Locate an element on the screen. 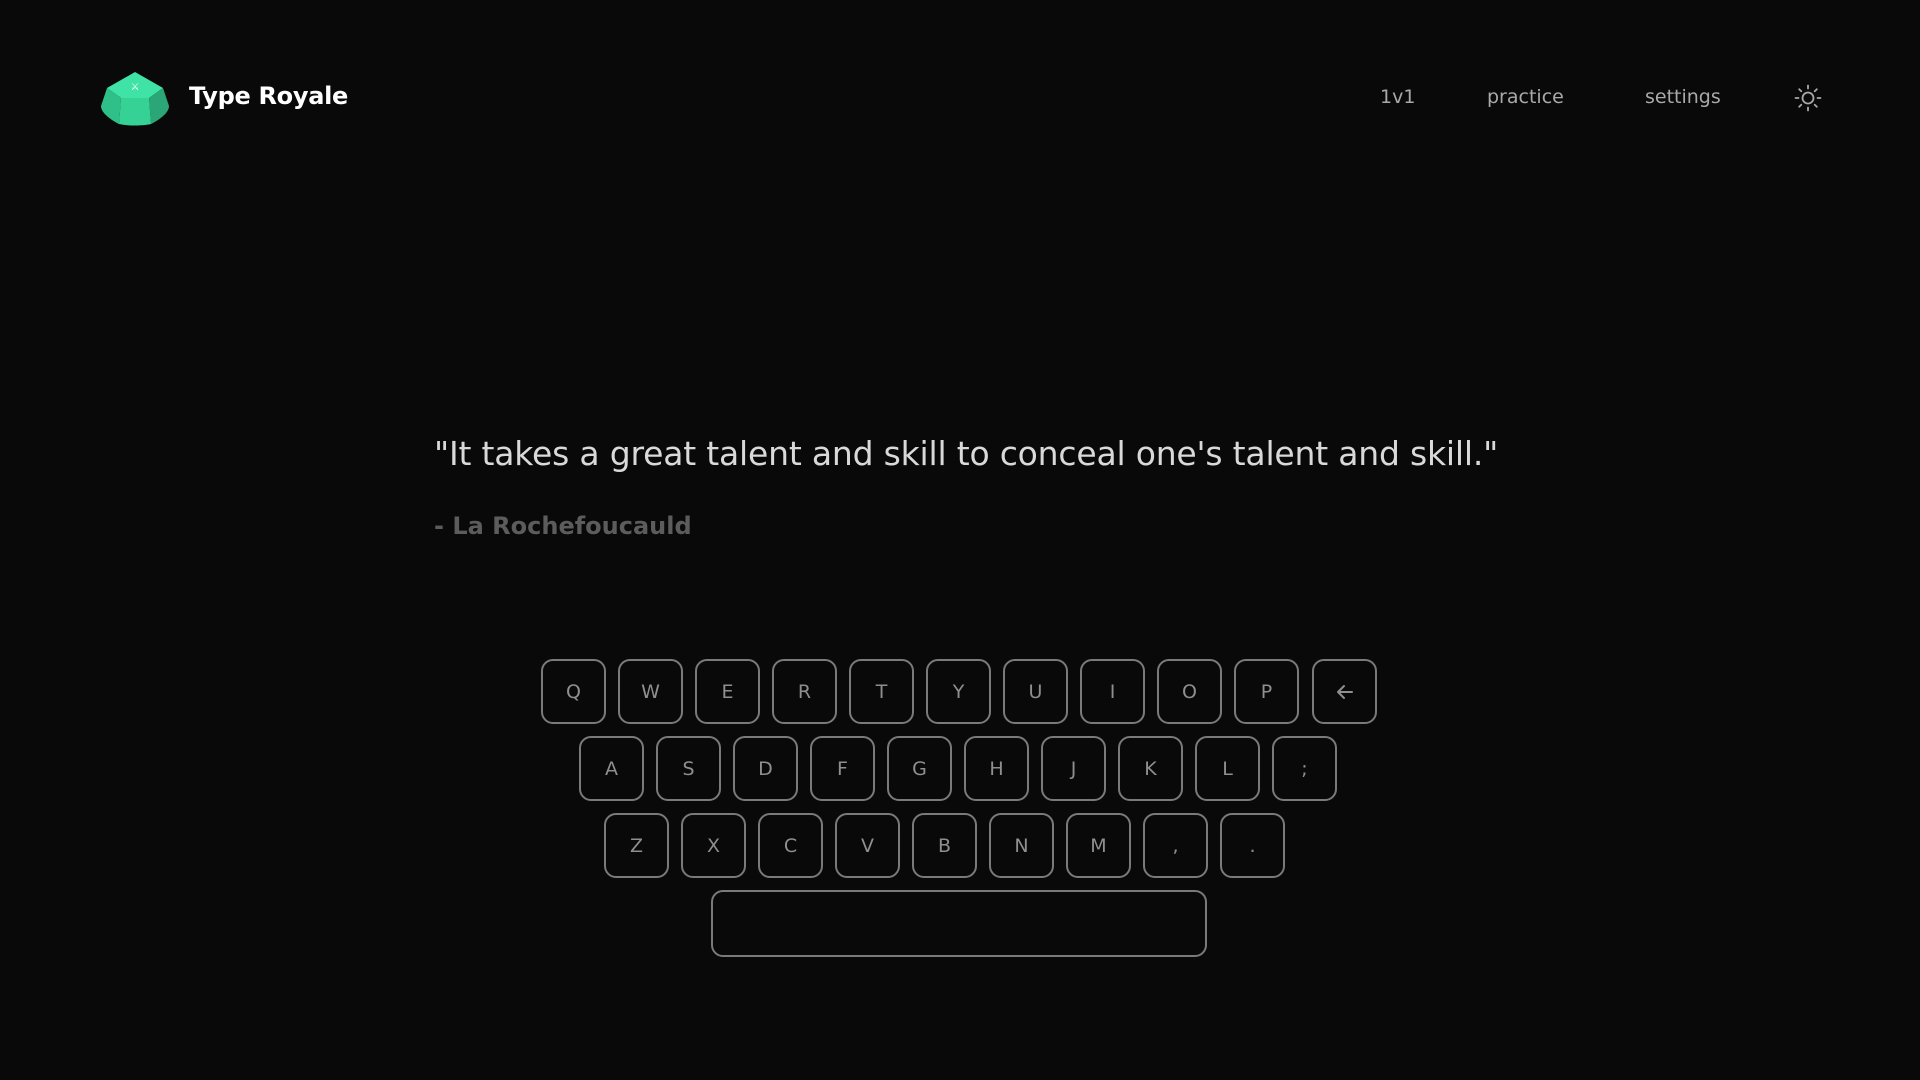 The width and height of the screenshot is (1920, 1080). key-e: E is located at coordinates (727, 691).